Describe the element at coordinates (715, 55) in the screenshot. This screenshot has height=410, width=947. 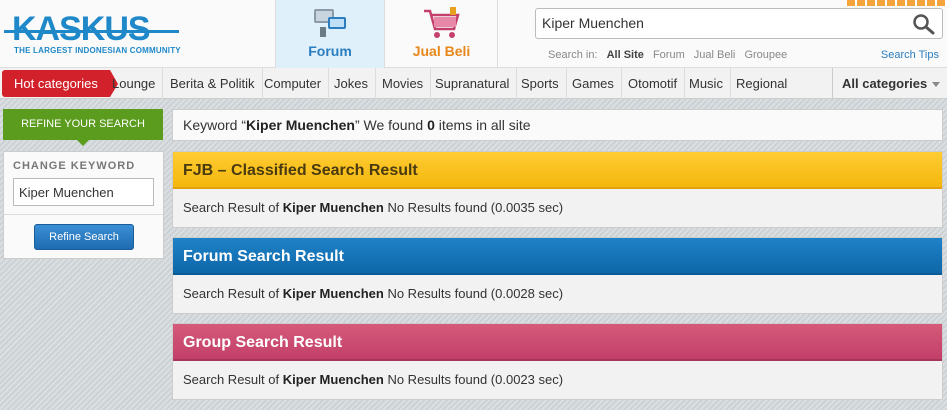
I see `scope-jual-beli: Jual Beli` at that location.